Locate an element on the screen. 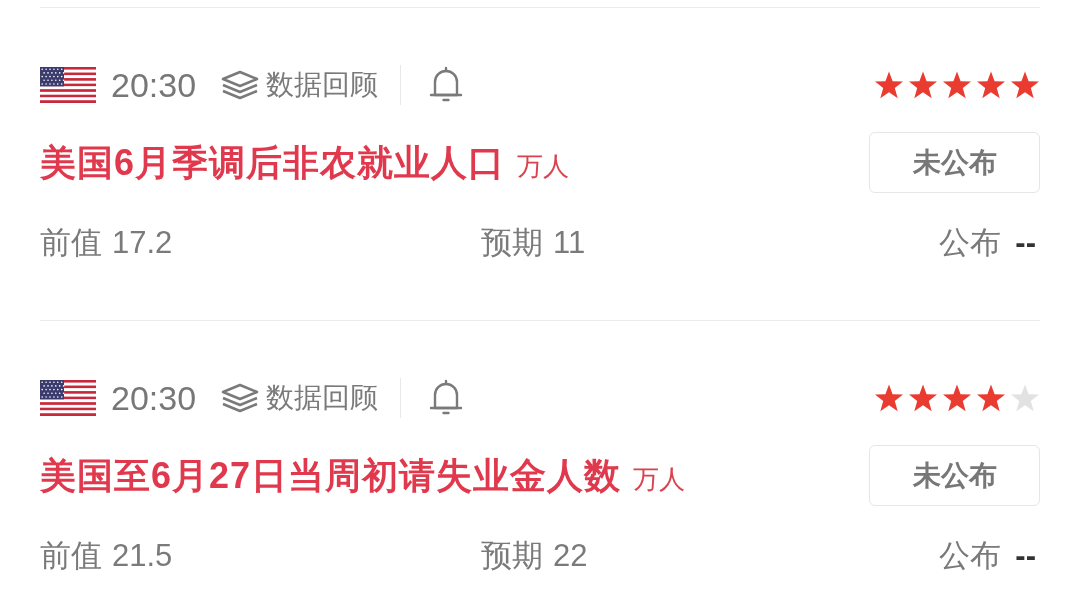 The height and width of the screenshot is (616, 1080). event-title: 美国至6月27日当周初请失业金人数 is located at coordinates (331, 475).